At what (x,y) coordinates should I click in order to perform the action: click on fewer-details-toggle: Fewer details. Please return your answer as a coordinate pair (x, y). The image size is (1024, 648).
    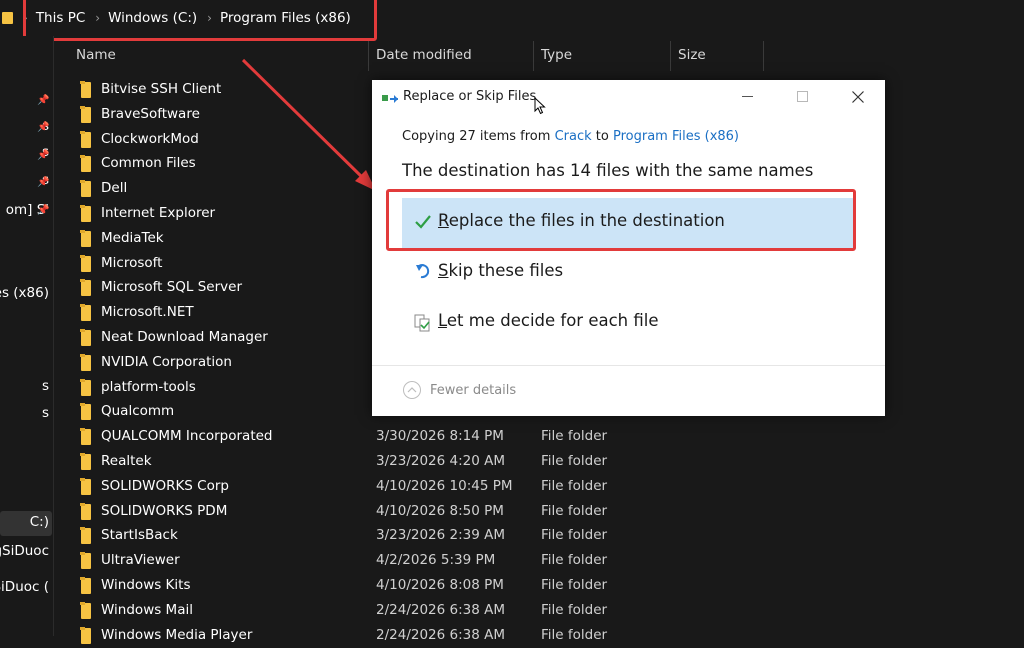
    Looking at the image, I should click on (473, 390).